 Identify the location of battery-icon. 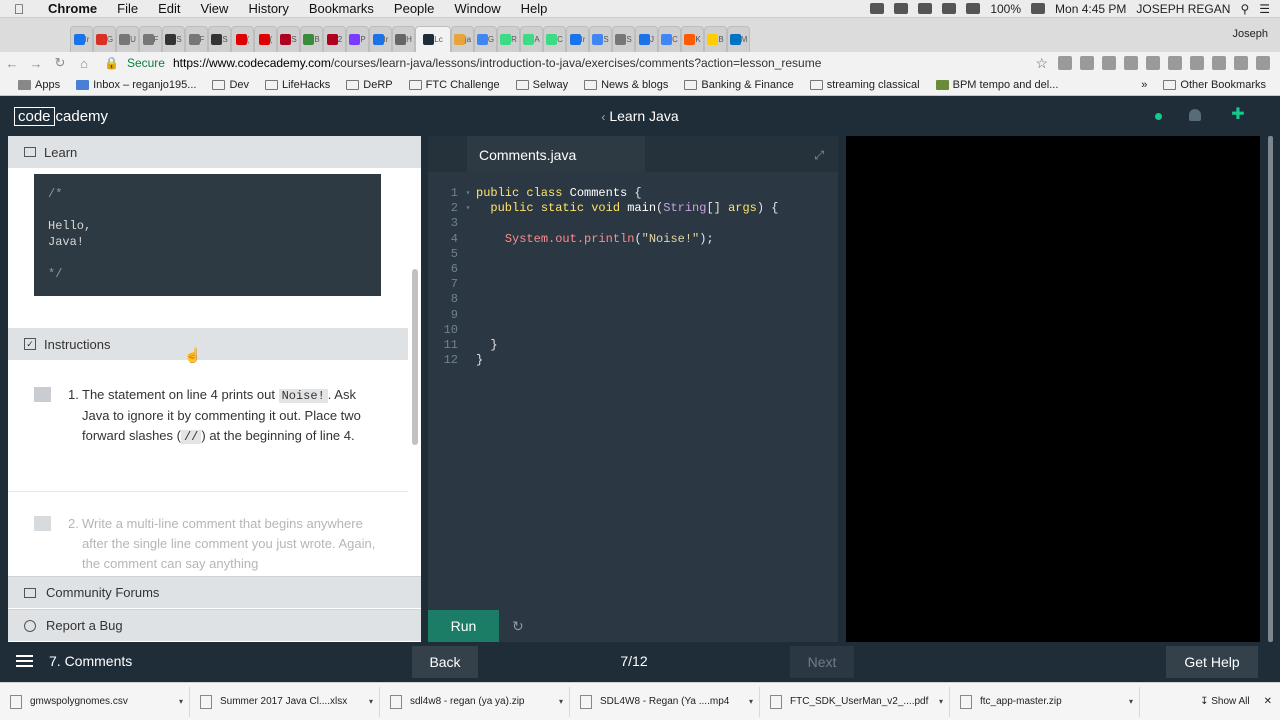
(1038, 8).